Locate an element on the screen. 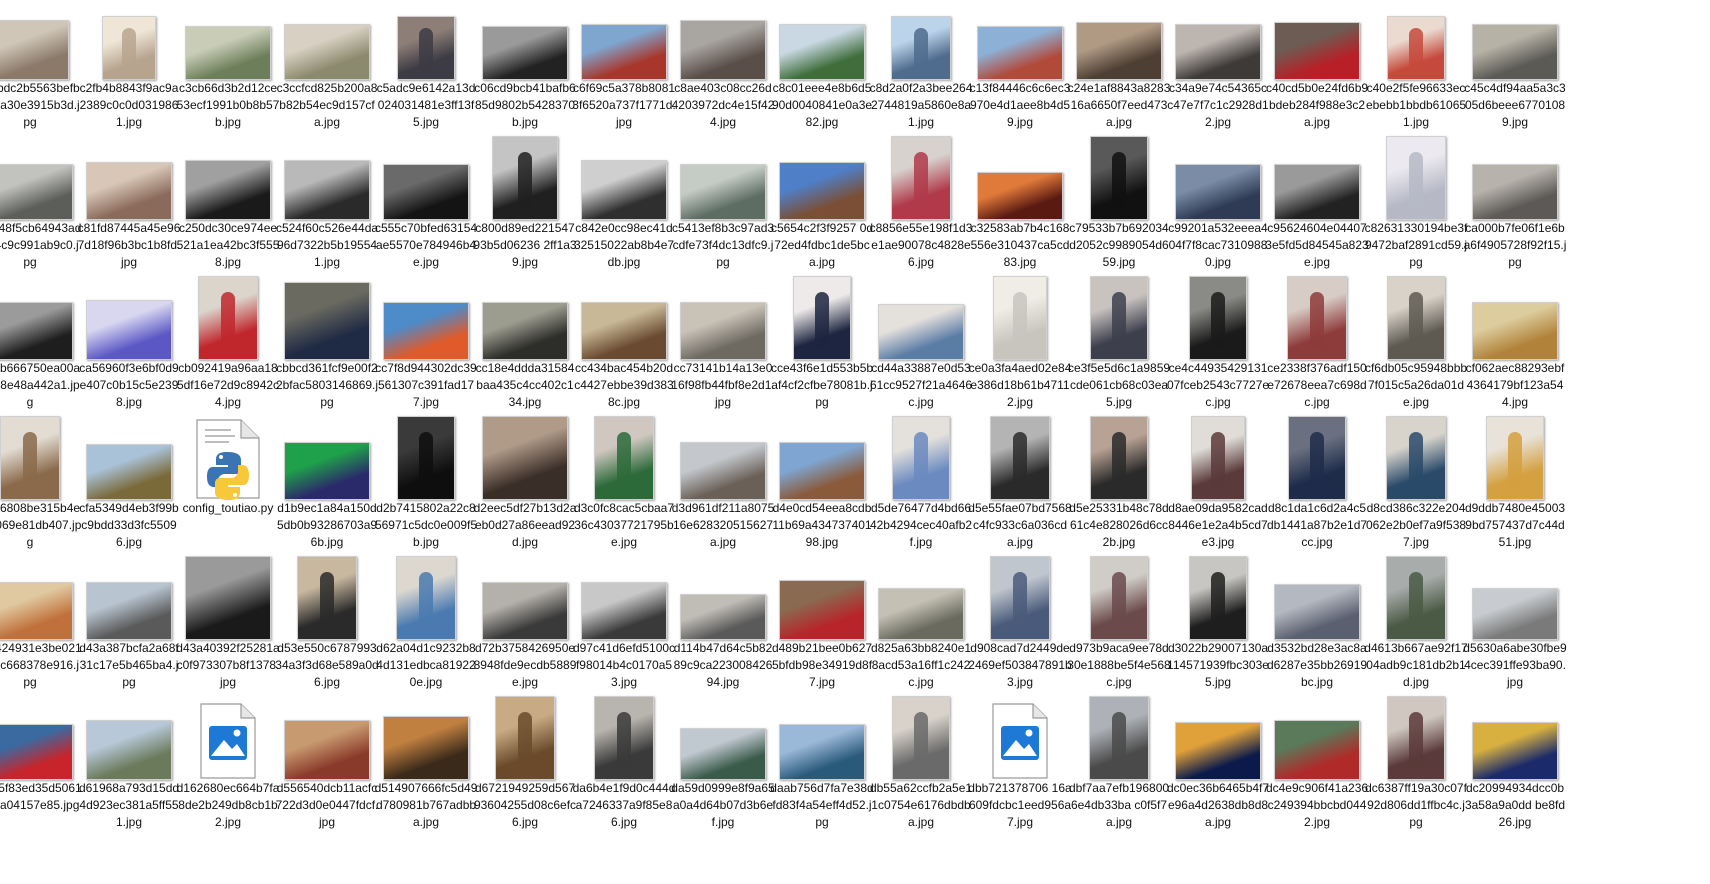 This screenshot has width=1710, height=884. file-item: c40cd5b0e24fd6b9bdeb284f988e3c2a.jpg is located at coordinates (1317, 69).